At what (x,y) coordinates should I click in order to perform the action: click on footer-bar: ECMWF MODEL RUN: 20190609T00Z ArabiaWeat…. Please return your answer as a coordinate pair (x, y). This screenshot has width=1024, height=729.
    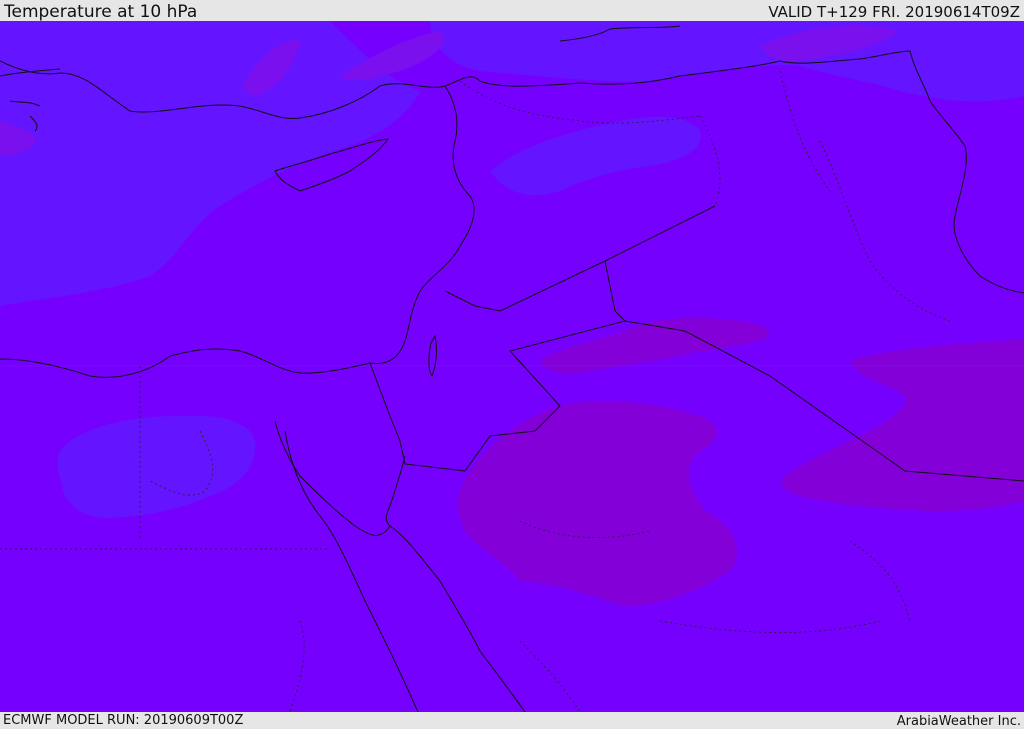
    Looking at the image, I should click on (512, 720).